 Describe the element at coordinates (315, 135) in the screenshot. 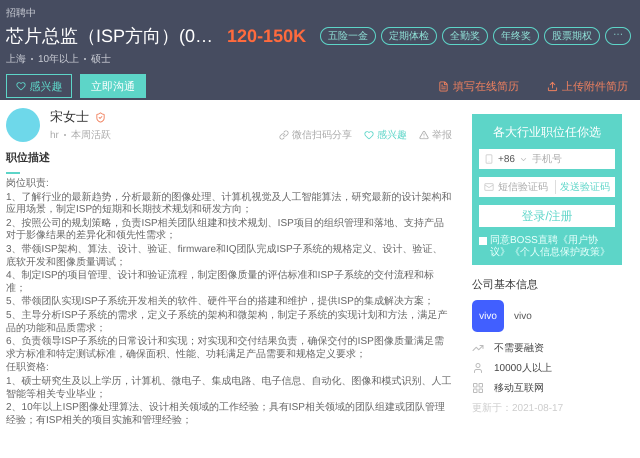

I see `share-link: 微信扫码分享` at that location.